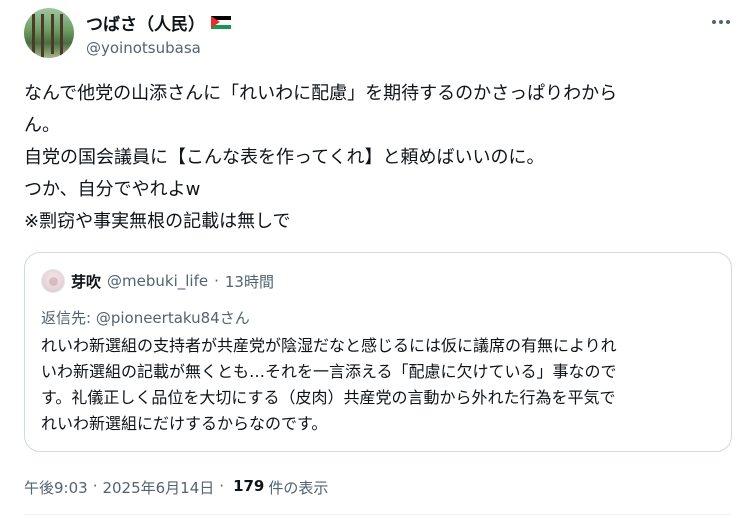 Image resolution: width=755 pixels, height=518 pixels. What do you see at coordinates (53, 281) in the screenshot?
I see `quoted-avatar` at bounding box center [53, 281].